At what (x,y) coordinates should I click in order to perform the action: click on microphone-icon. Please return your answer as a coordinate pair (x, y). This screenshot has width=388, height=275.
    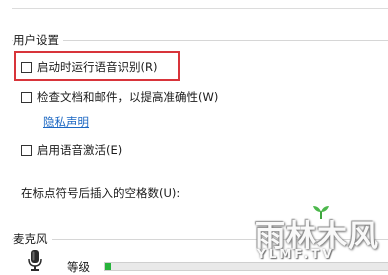
    Looking at the image, I should click on (35, 260).